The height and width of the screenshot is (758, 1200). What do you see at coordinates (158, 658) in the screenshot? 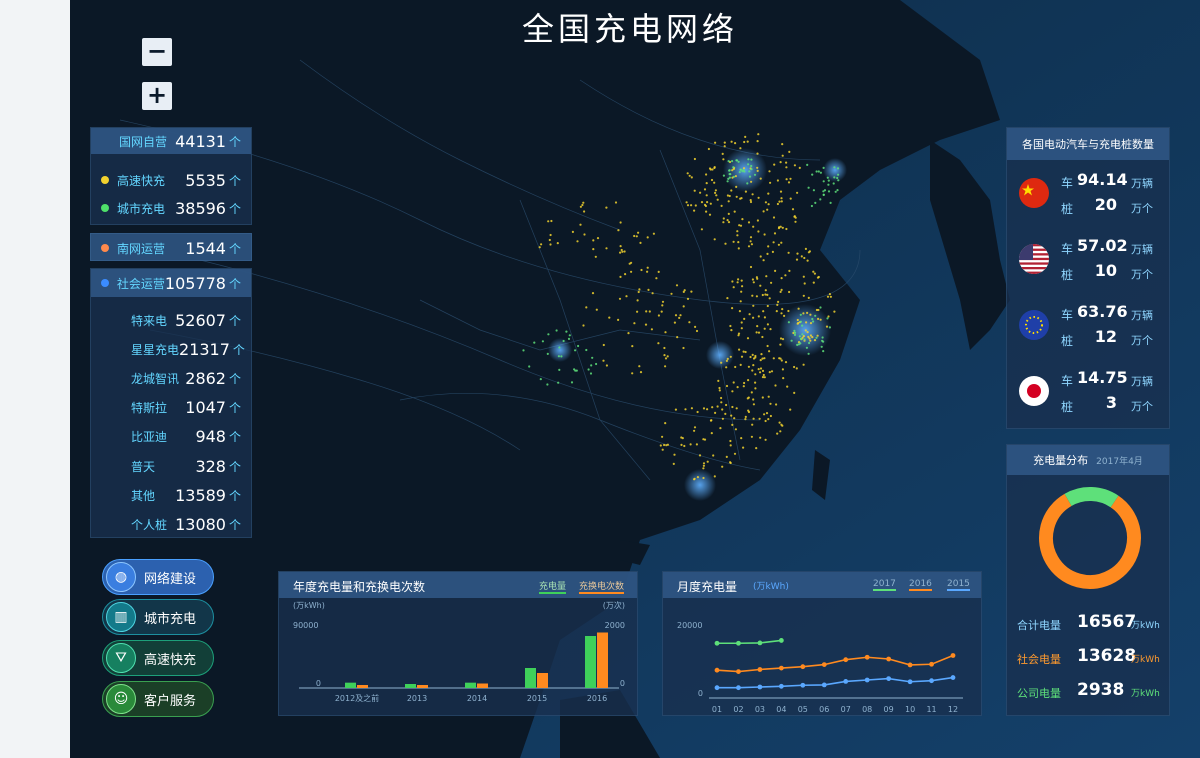
I see `nav-highway-button: ⛛ 高速快充` at bounding box center [158, 658].